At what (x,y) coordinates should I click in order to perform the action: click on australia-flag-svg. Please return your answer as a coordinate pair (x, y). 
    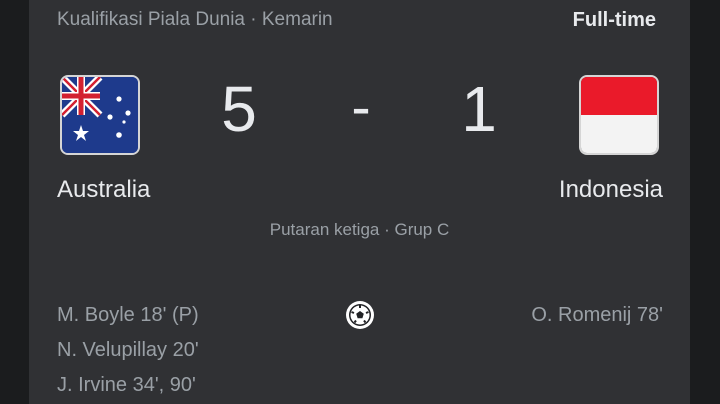
    Looking at the image, I should click on (100, 115).